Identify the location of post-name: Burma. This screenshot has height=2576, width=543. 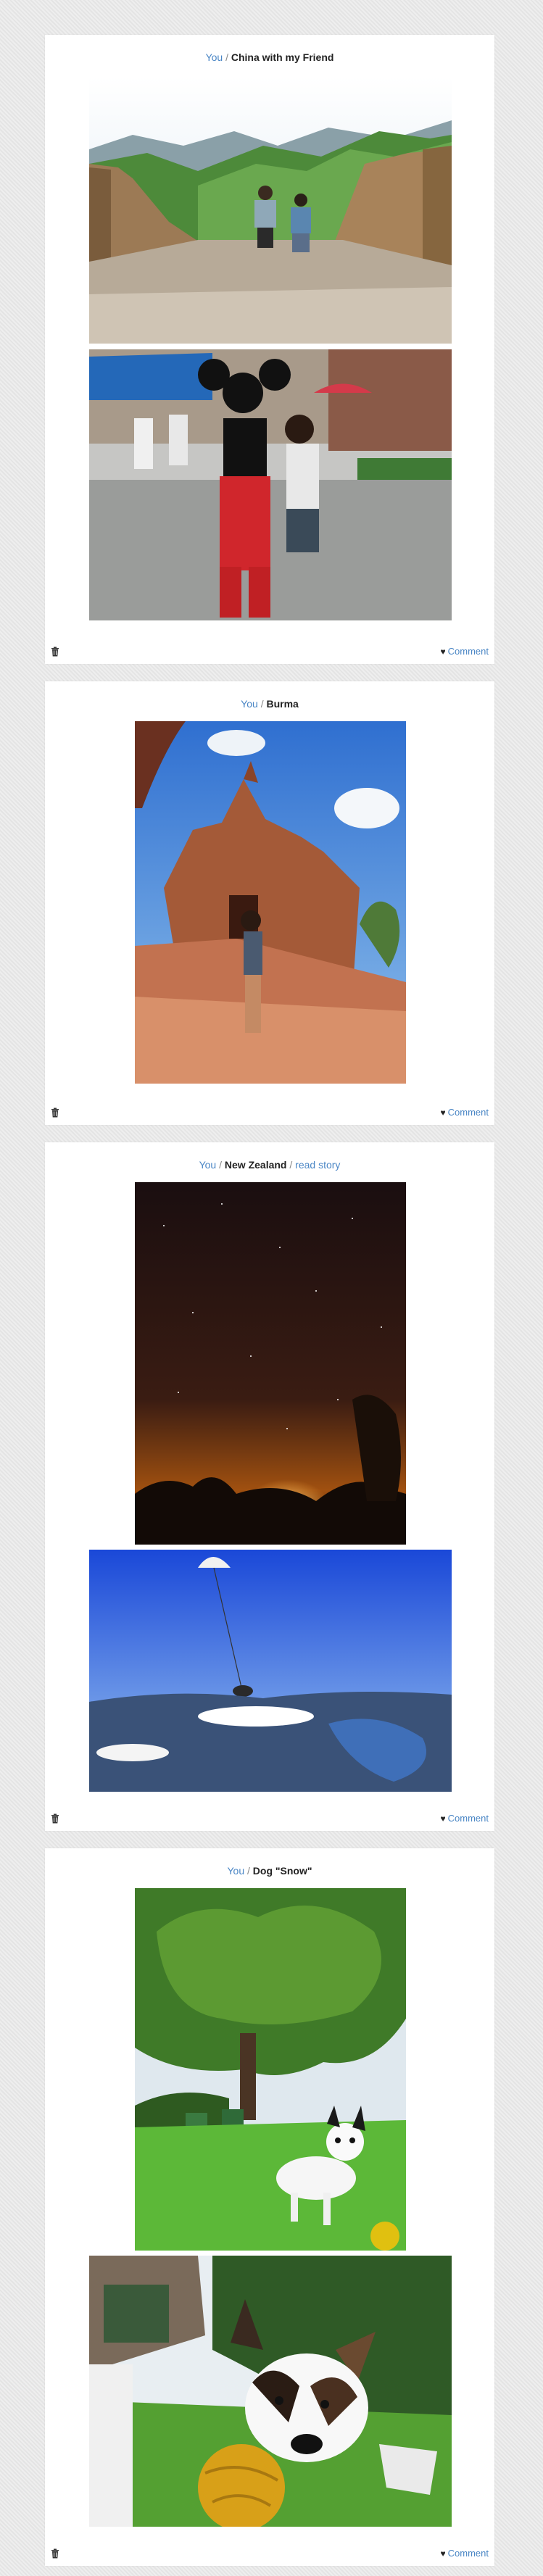
(282, 704).